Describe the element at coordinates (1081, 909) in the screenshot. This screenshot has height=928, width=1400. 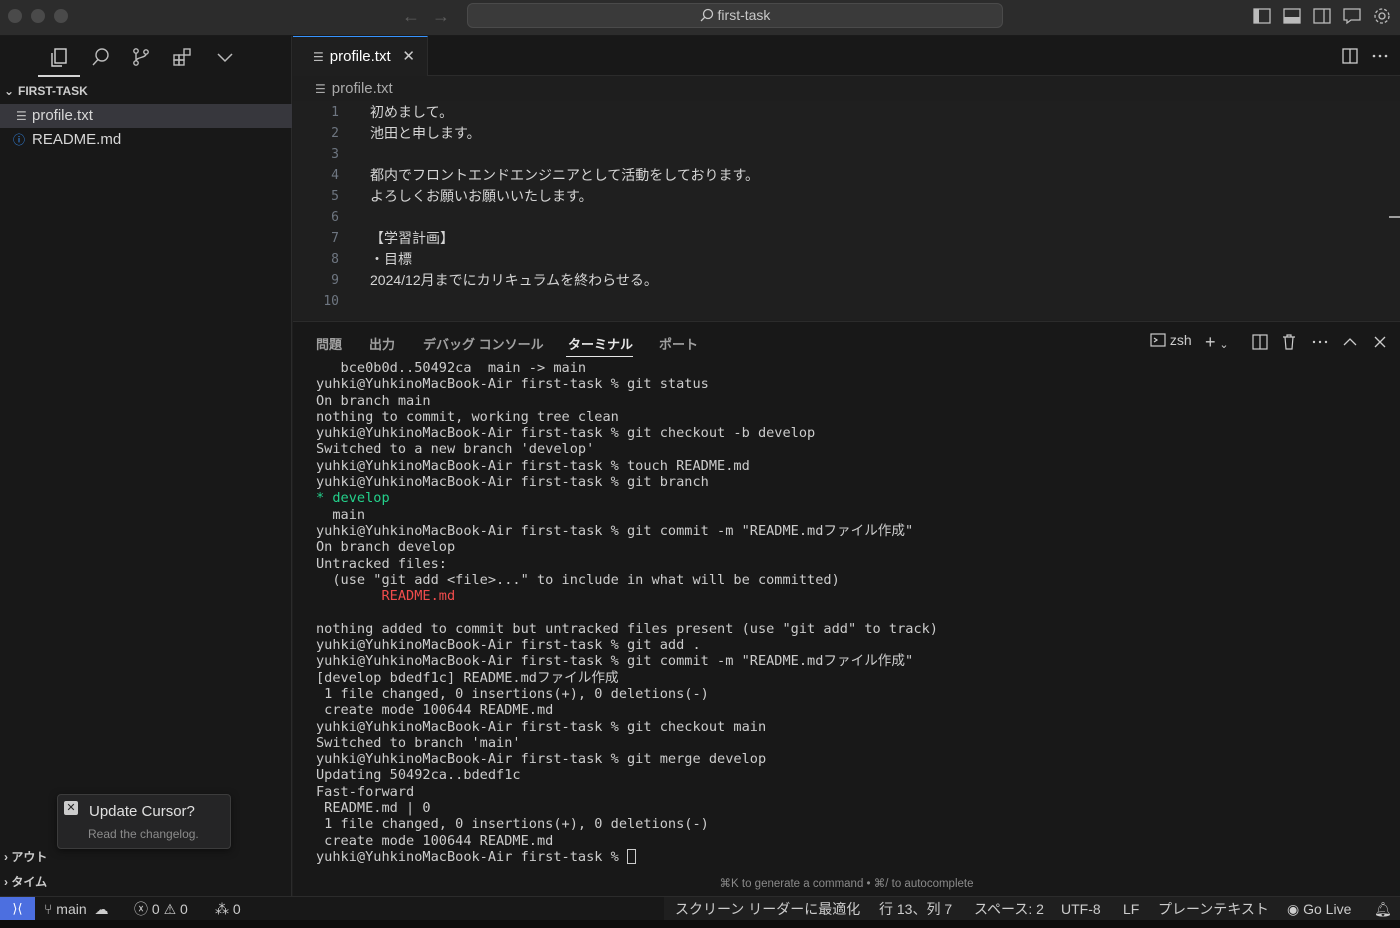
I see `encoding: UTF-8` at that location.